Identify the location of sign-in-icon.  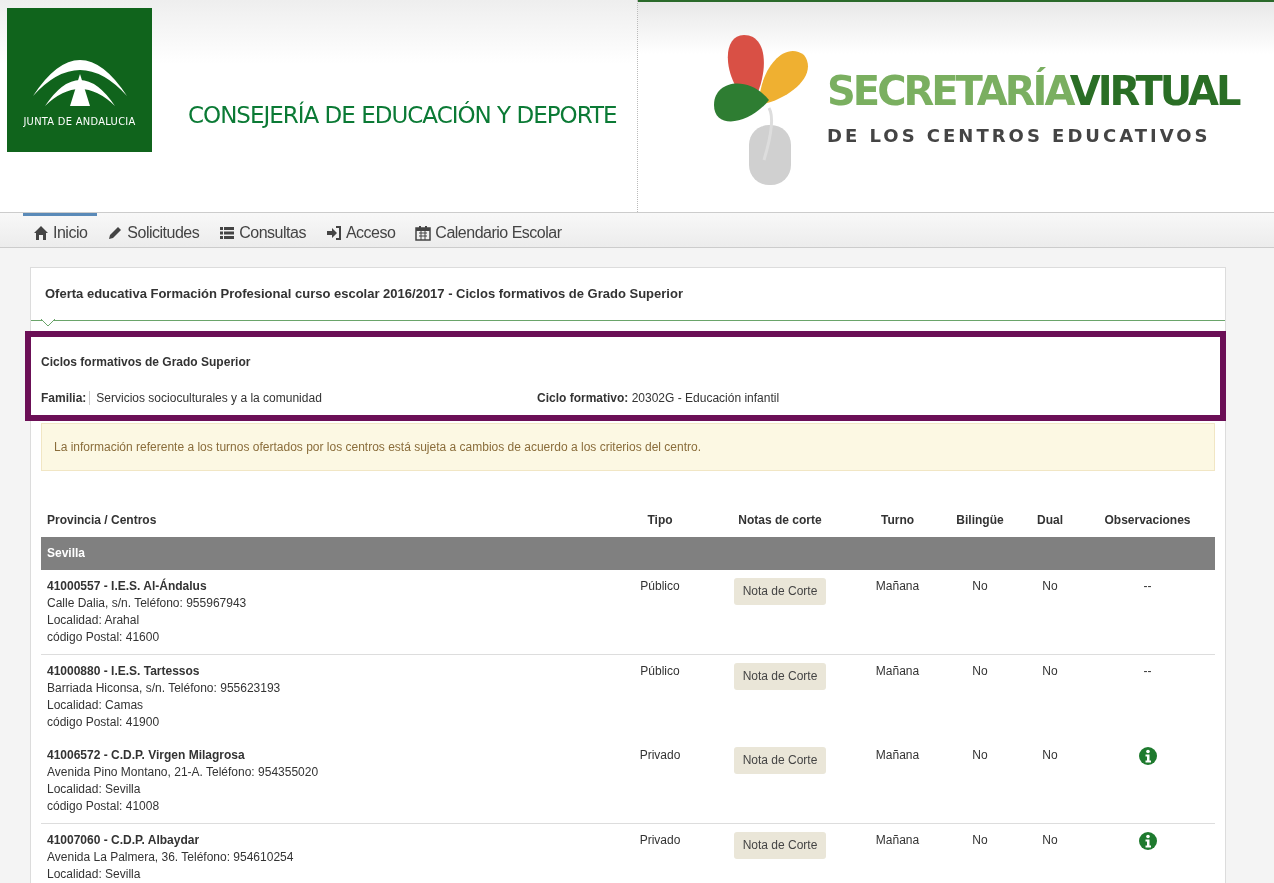
(333, 232).